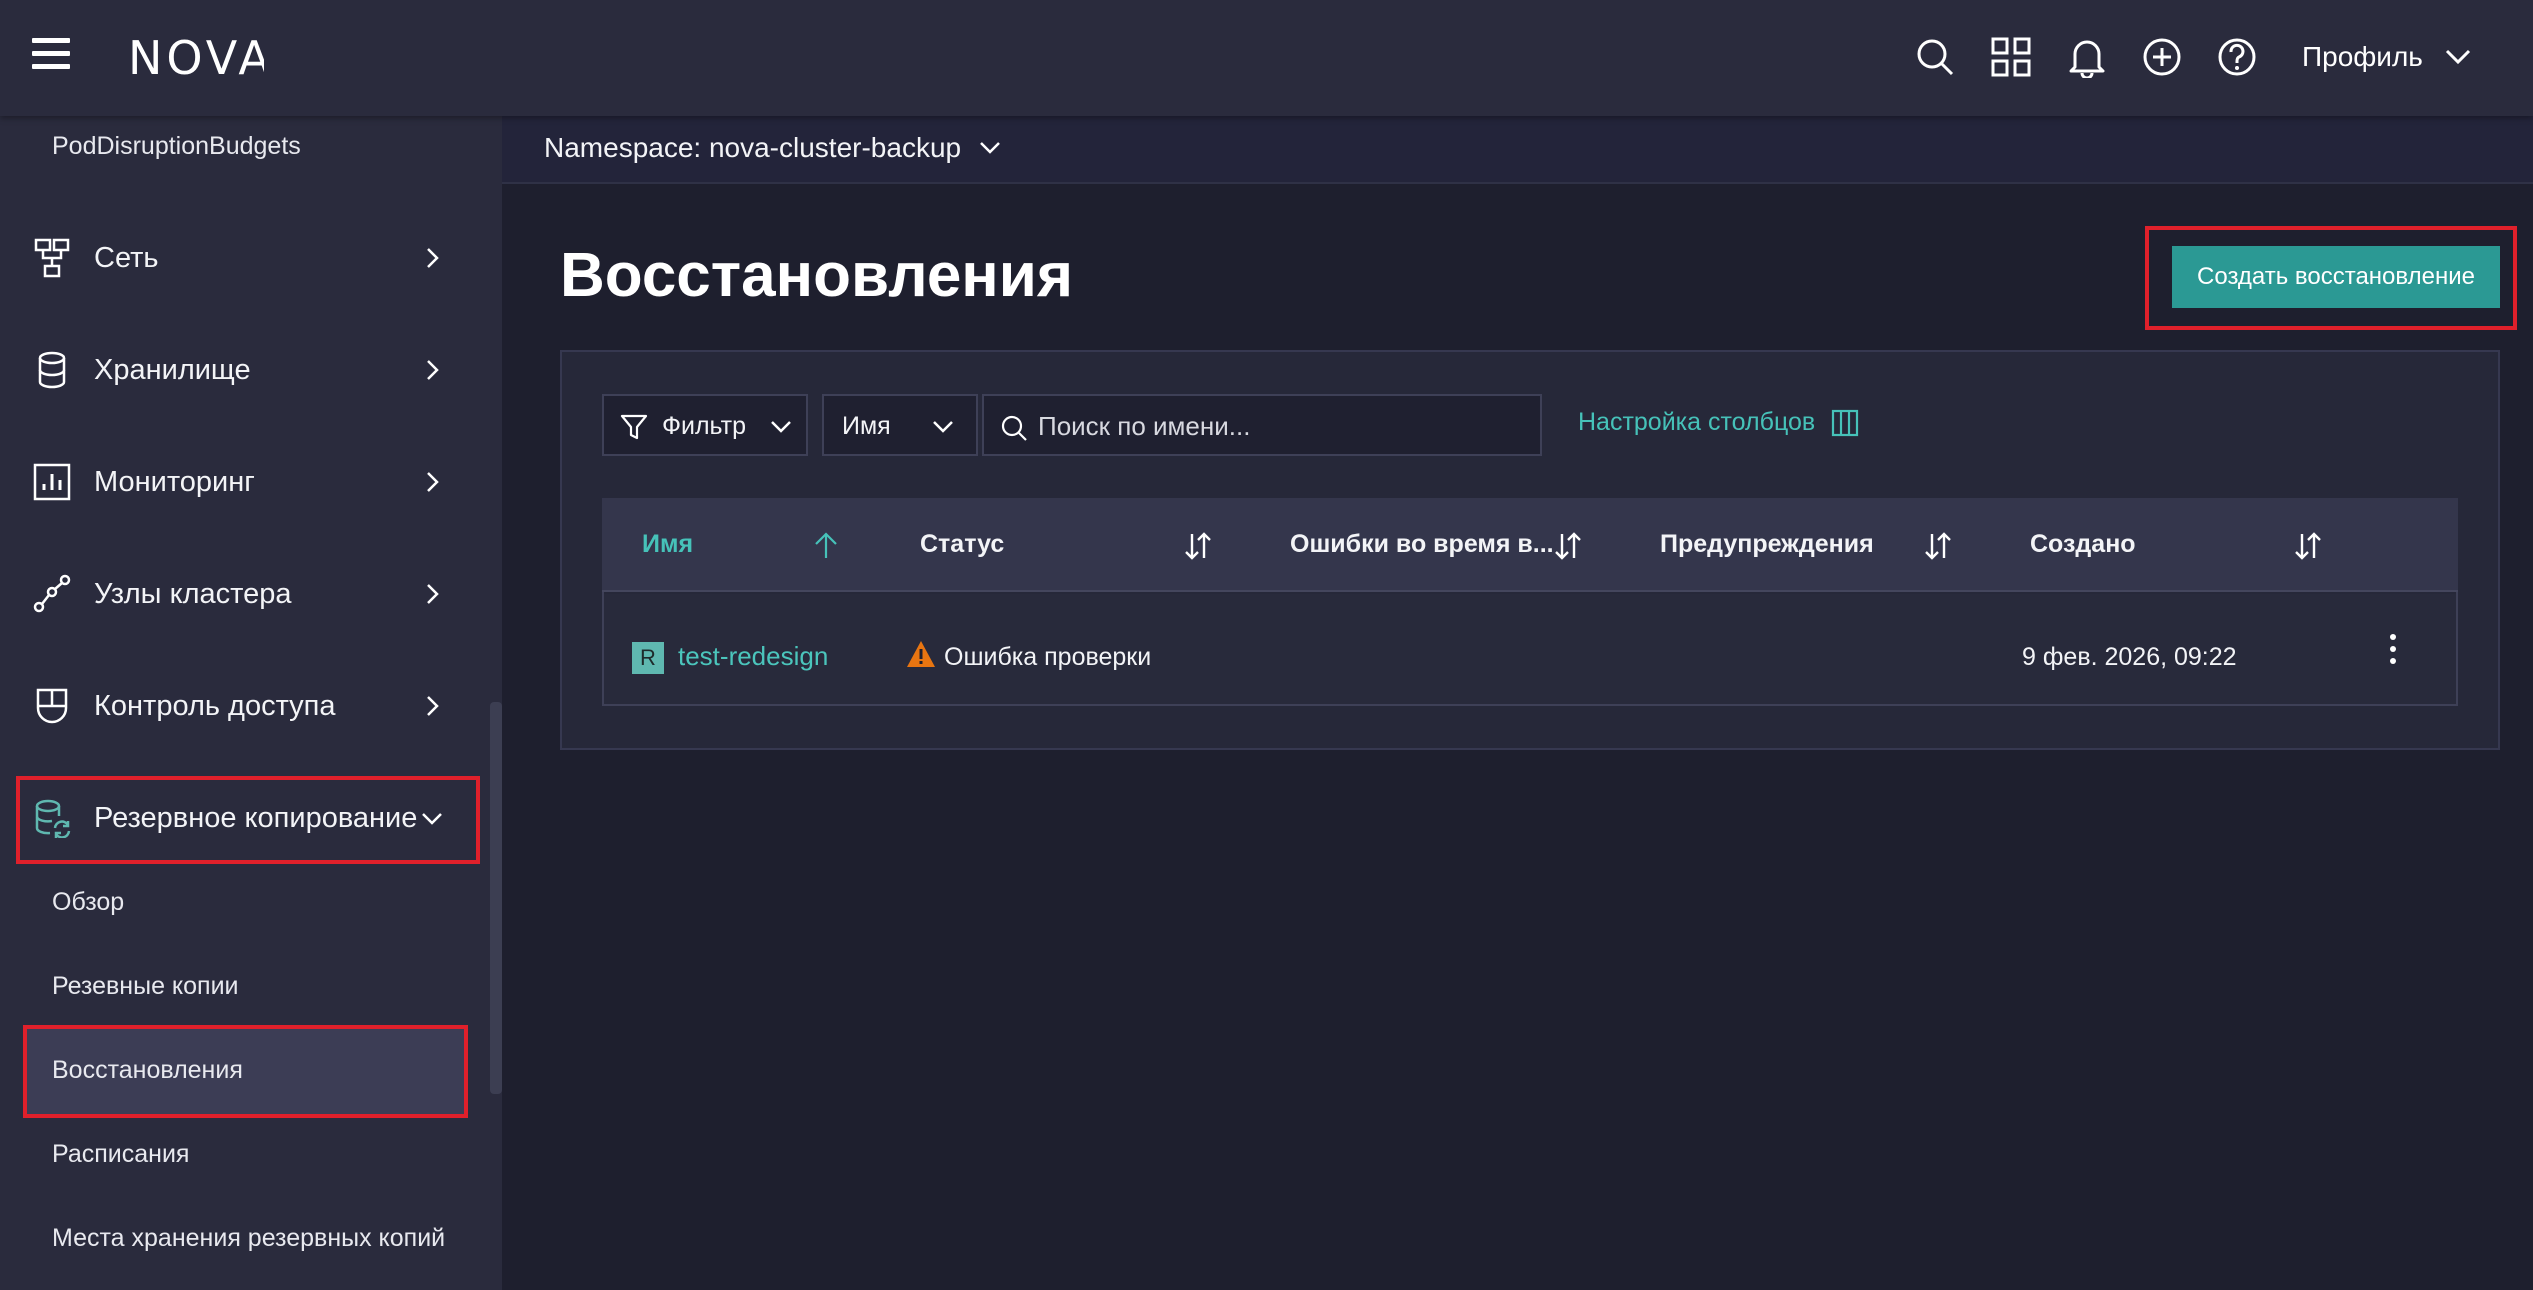  Describe the element at coordinates (2162, 57) in the screenshot. I see `add-circle-icon` at that location.